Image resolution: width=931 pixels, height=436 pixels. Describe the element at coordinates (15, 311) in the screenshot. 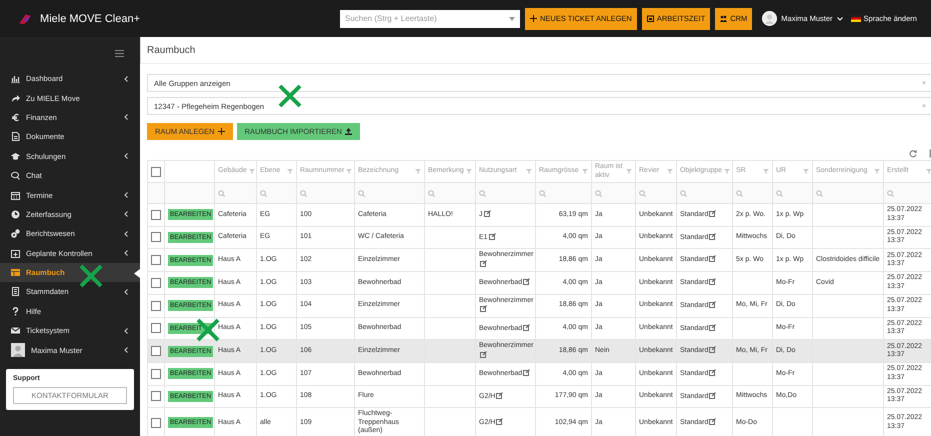

I see `question-mark-icon` at that location.